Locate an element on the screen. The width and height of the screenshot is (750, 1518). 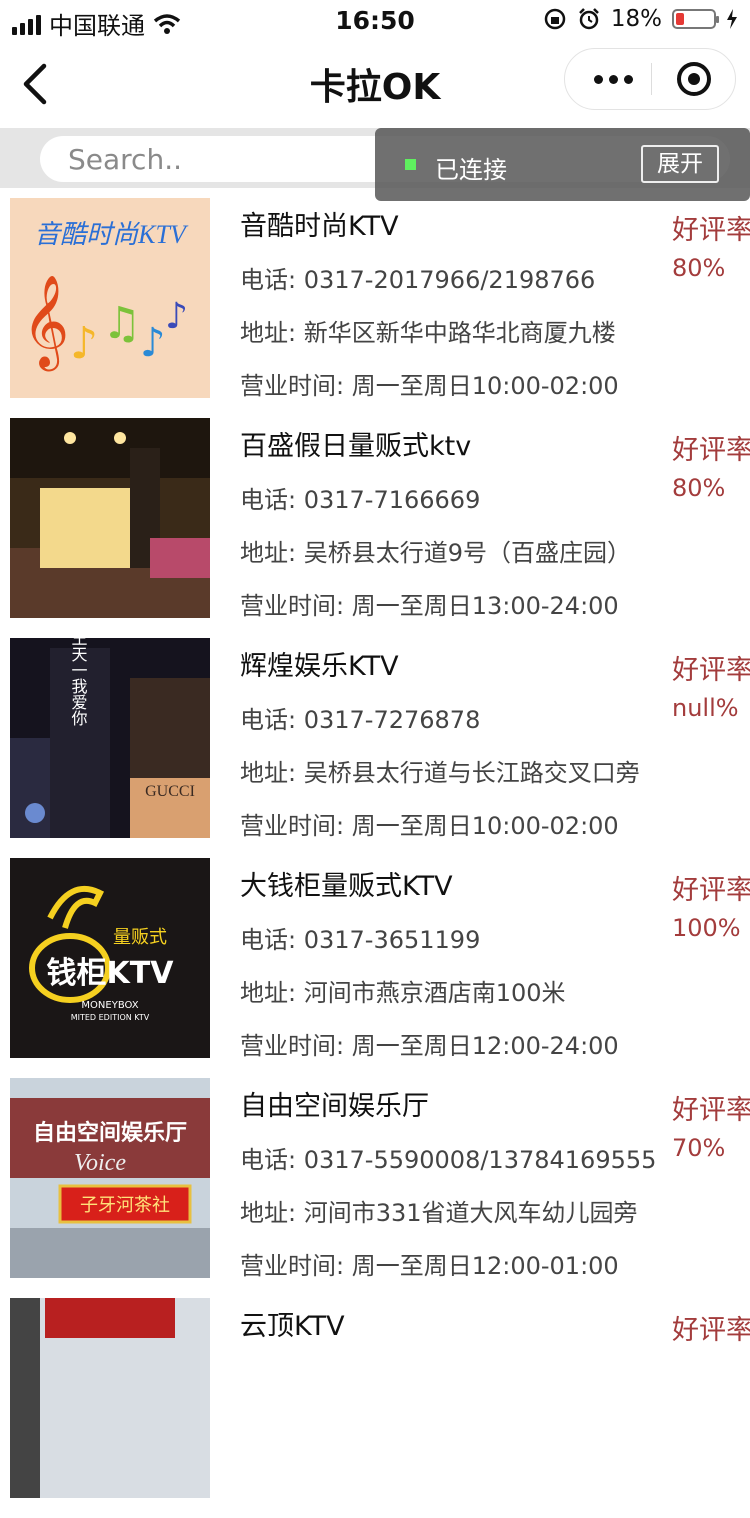
rating-value: null% is located at coordinates (705, 708).